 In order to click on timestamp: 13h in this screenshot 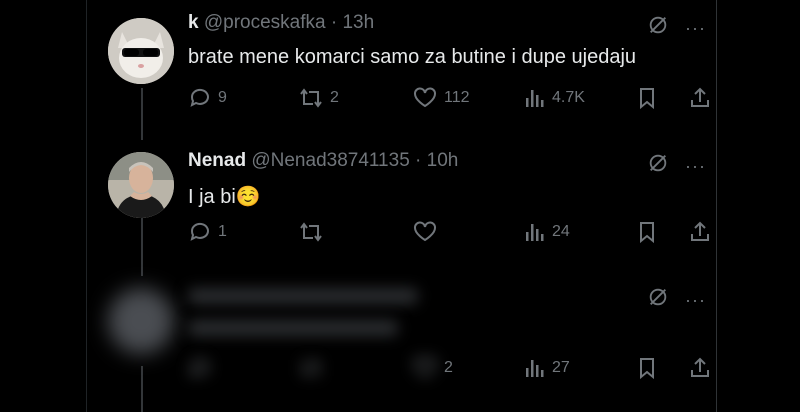, I will do `click(358, 22)`.